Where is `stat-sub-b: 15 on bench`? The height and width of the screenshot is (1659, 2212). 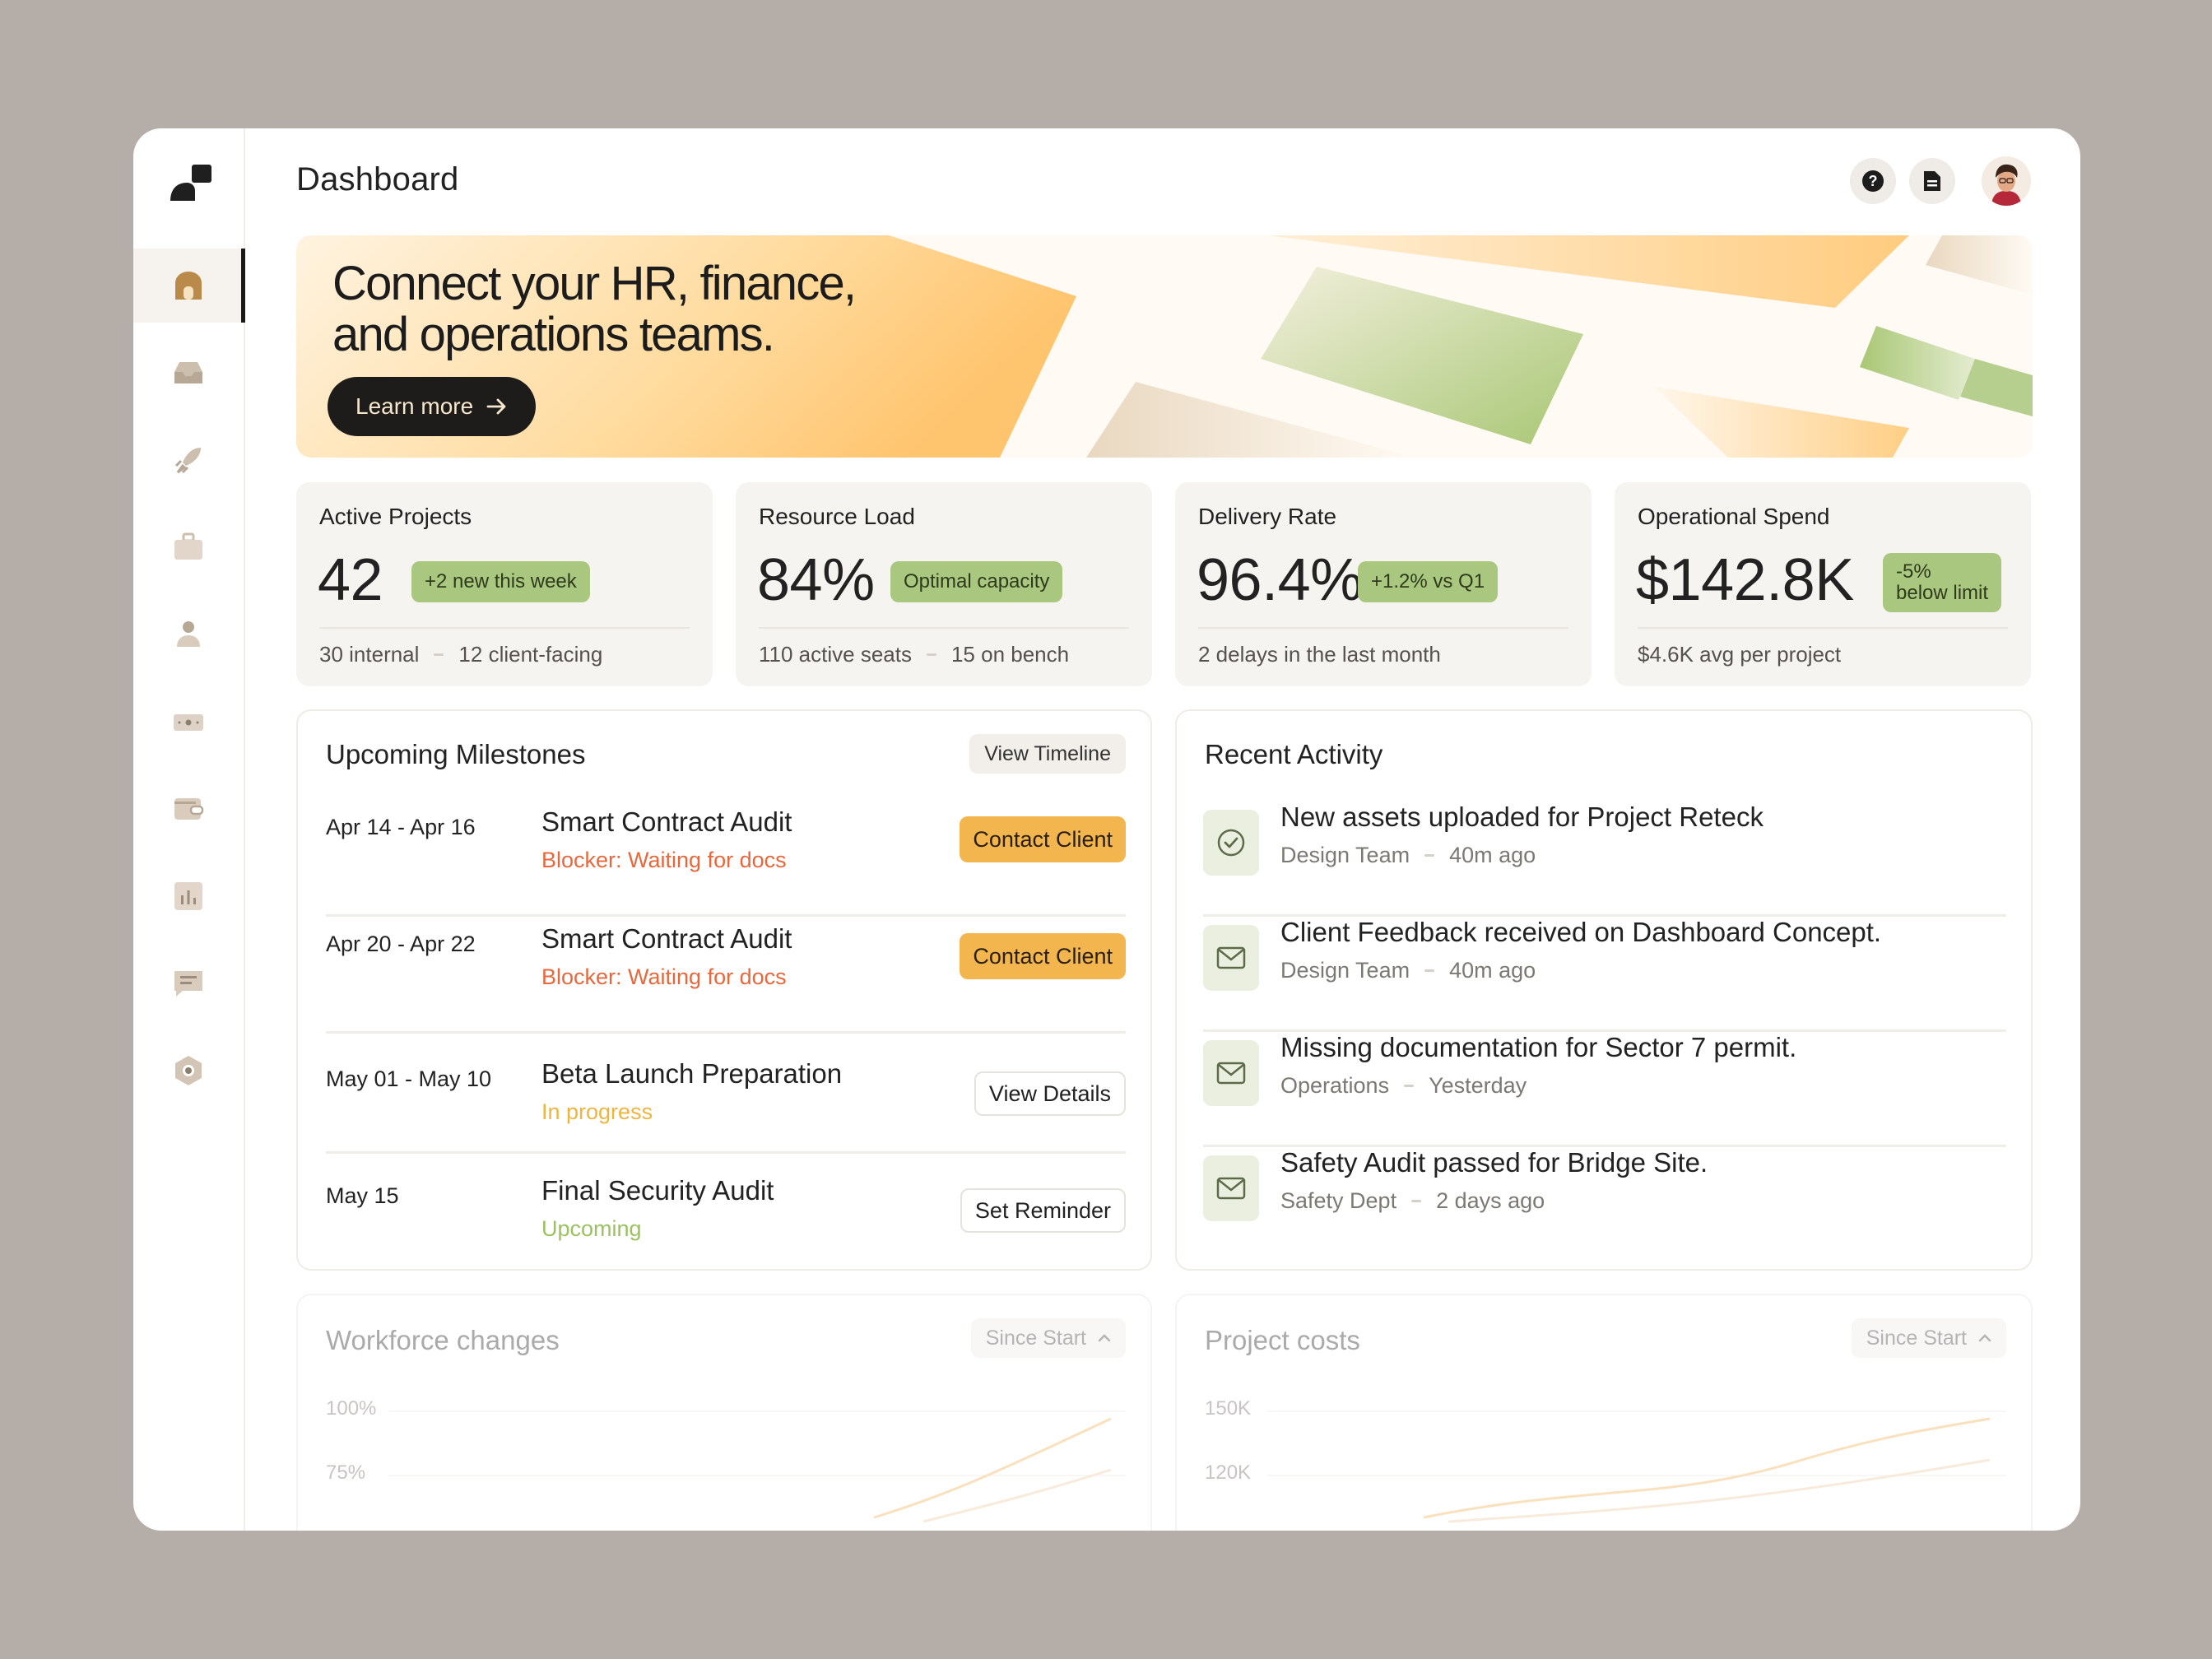
stat-sub-b: 15 on bench is located at coordinates (1010, 654).